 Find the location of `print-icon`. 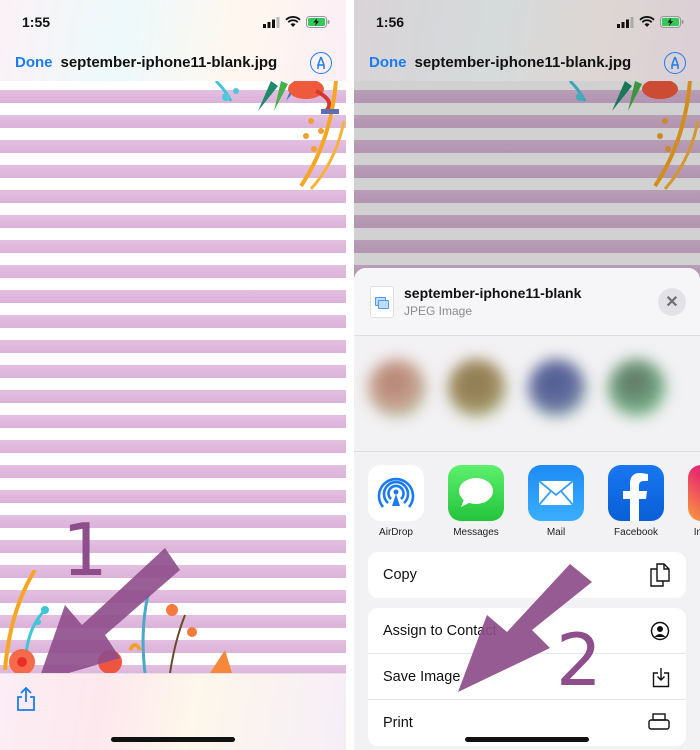

print-icon is located at coordinates (659, 721).